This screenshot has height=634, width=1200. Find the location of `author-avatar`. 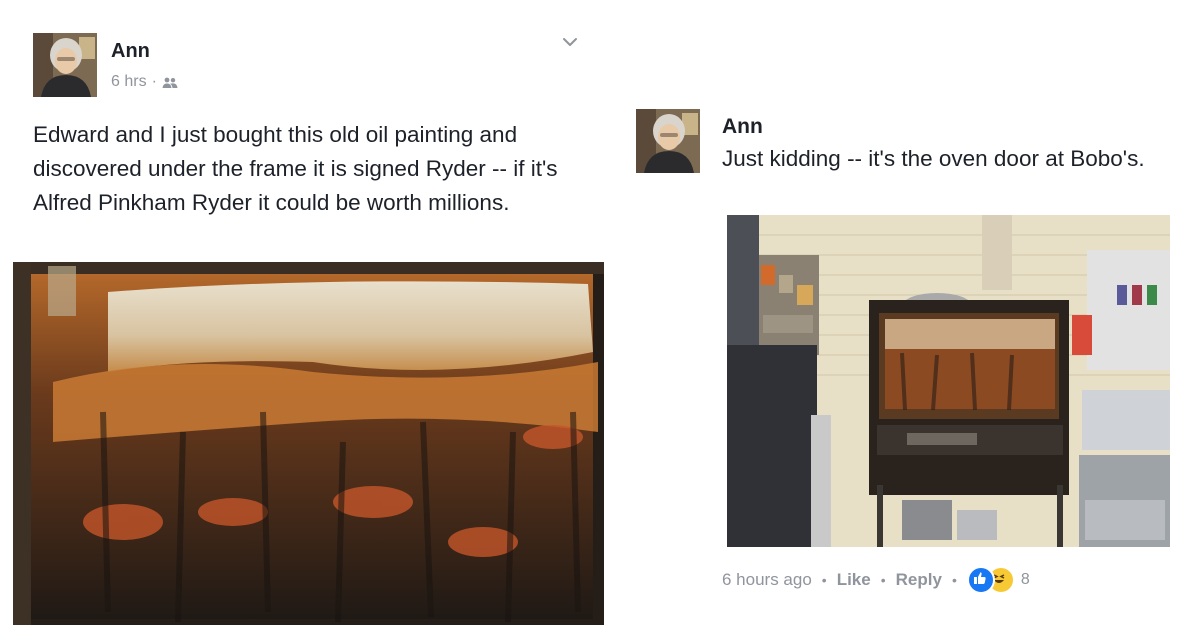

author-avatar is located at coordinates (65, 65).